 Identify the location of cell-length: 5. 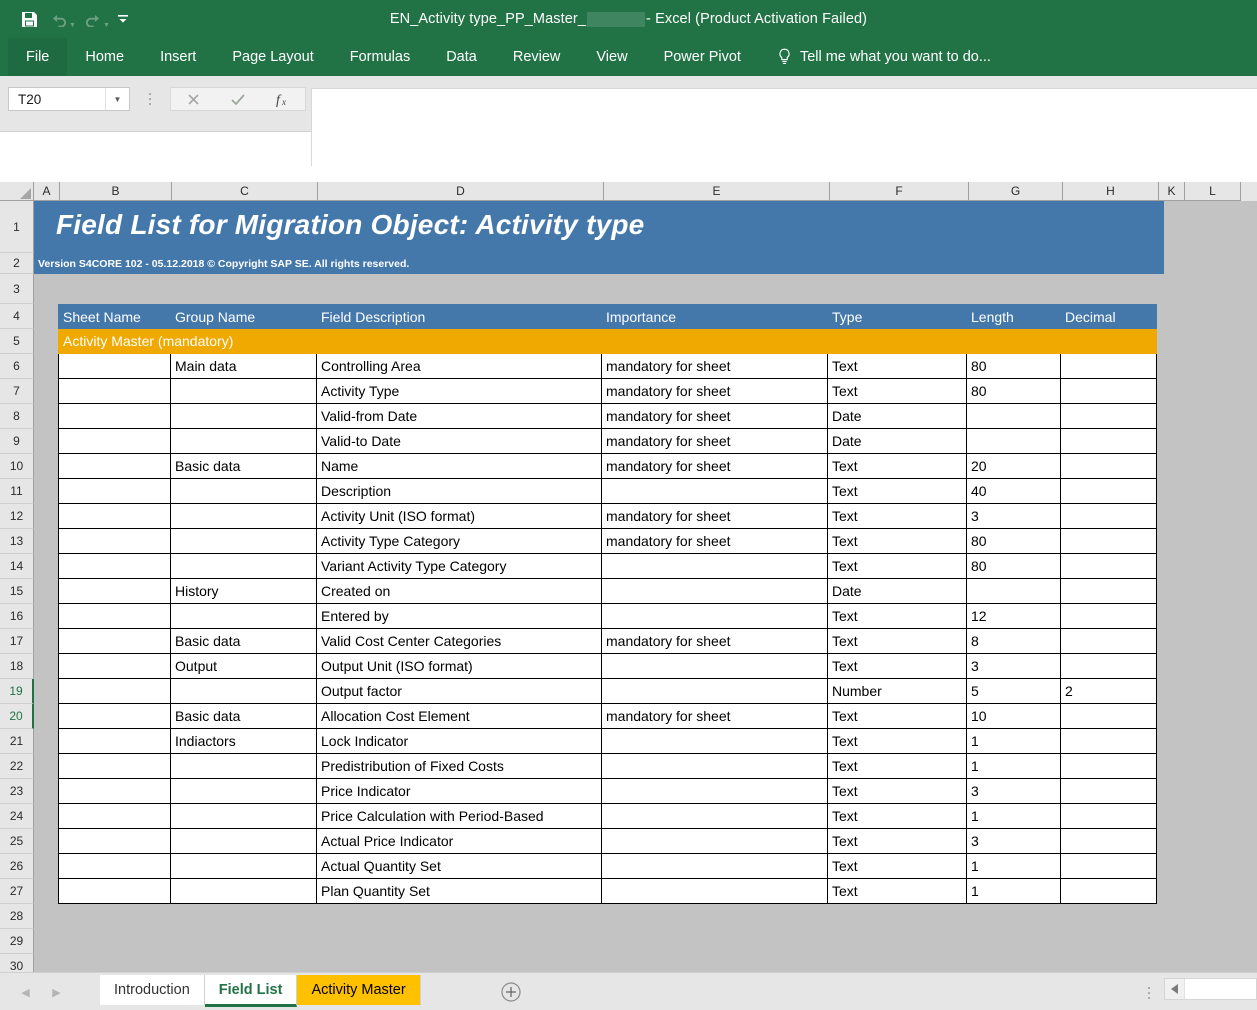
(1013, 691).